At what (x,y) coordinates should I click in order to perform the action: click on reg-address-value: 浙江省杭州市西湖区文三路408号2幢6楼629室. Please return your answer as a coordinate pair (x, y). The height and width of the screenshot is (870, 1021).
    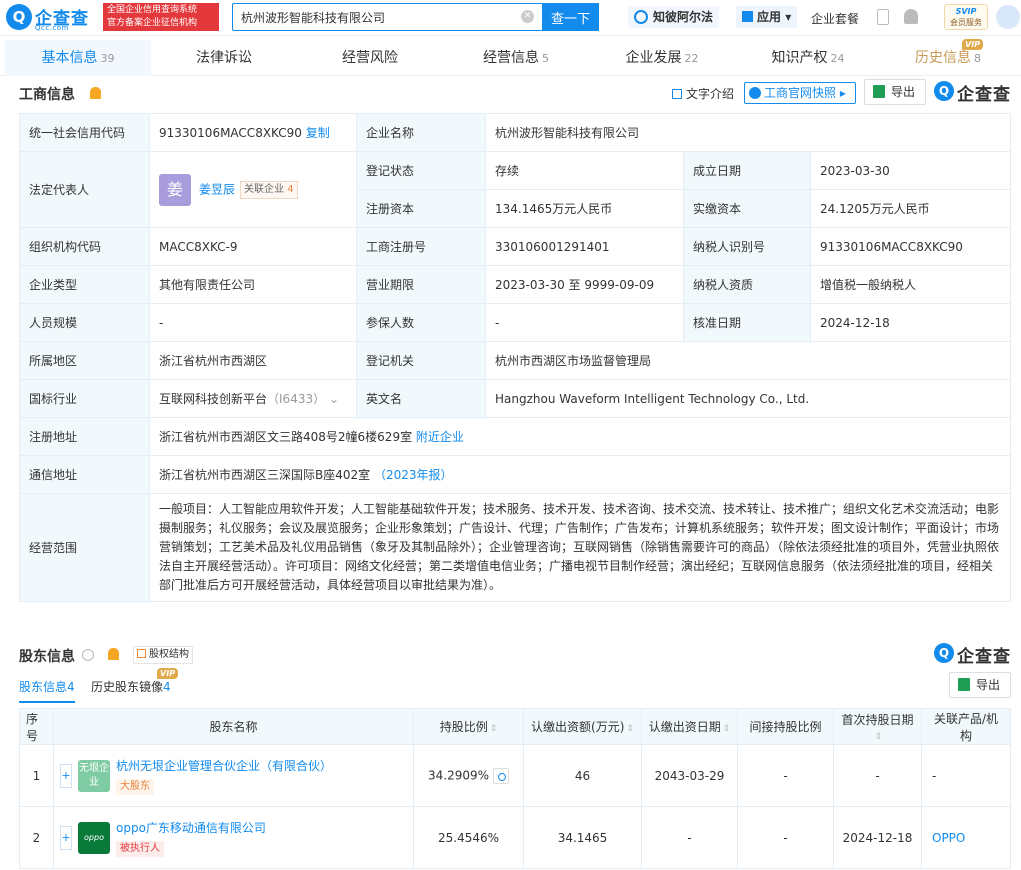
    Looking at the image, I should click on (286, 437).